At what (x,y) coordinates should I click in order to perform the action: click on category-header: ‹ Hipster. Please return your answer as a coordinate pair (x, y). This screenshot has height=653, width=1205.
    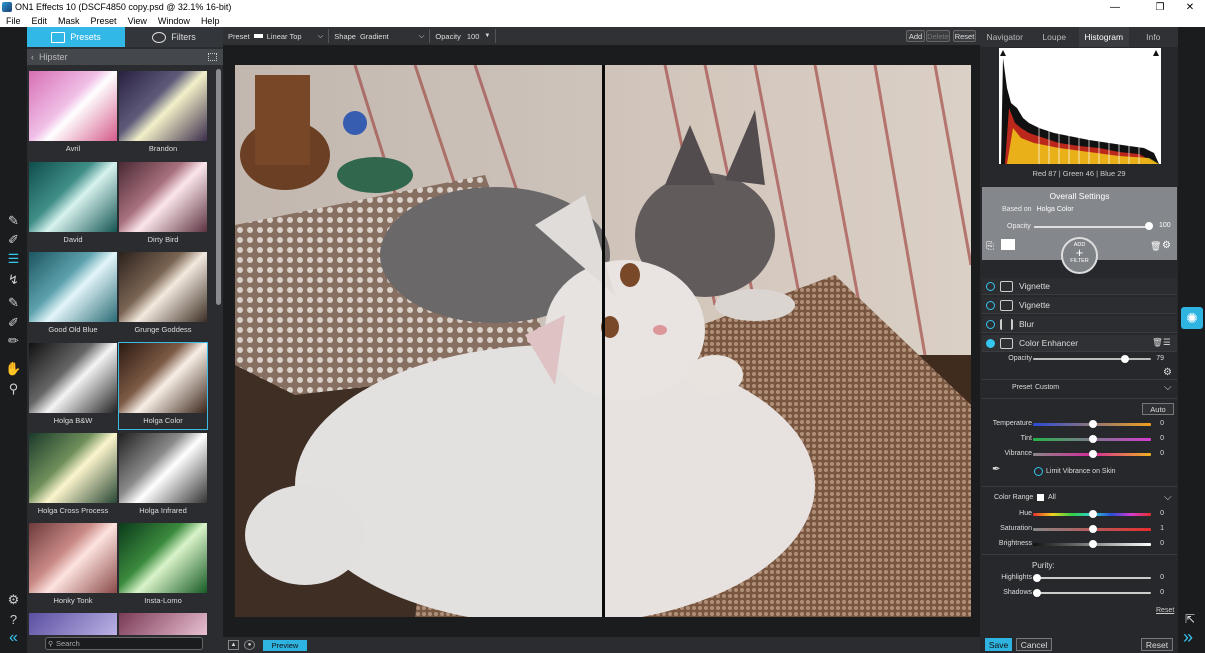
    Looking at the image, I should click on (125, 57).